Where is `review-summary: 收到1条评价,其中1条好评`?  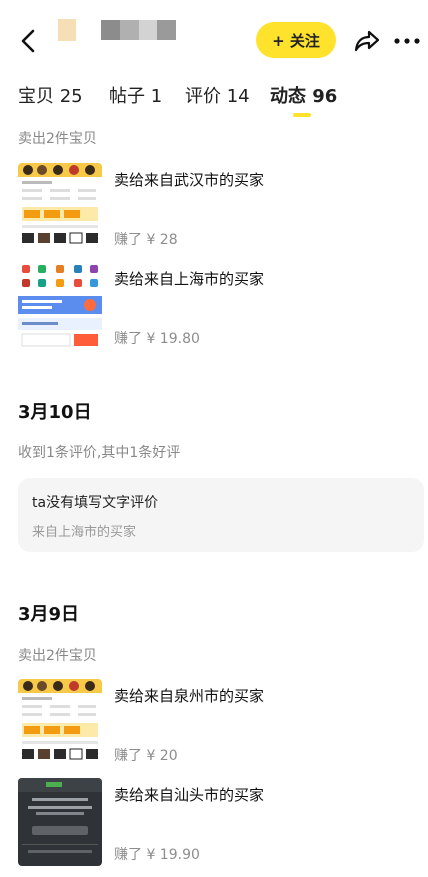 review-summary: 收到1条评价,其中1条好评 is located at coordinates (99, 453).